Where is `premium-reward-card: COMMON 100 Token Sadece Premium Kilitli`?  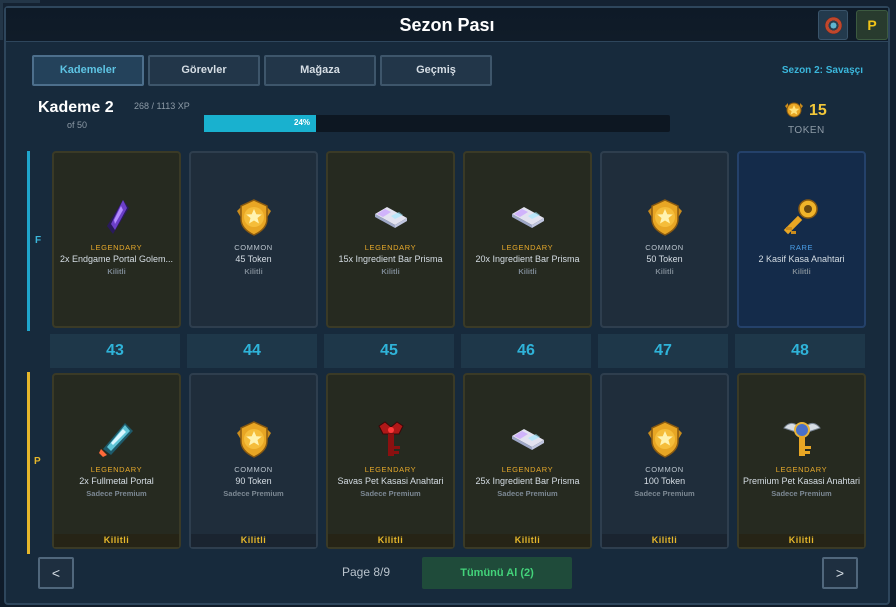
premium-reward-card: COMMON 100 Token Sadece Premium Kilitli is located at coordinates (664, 461).